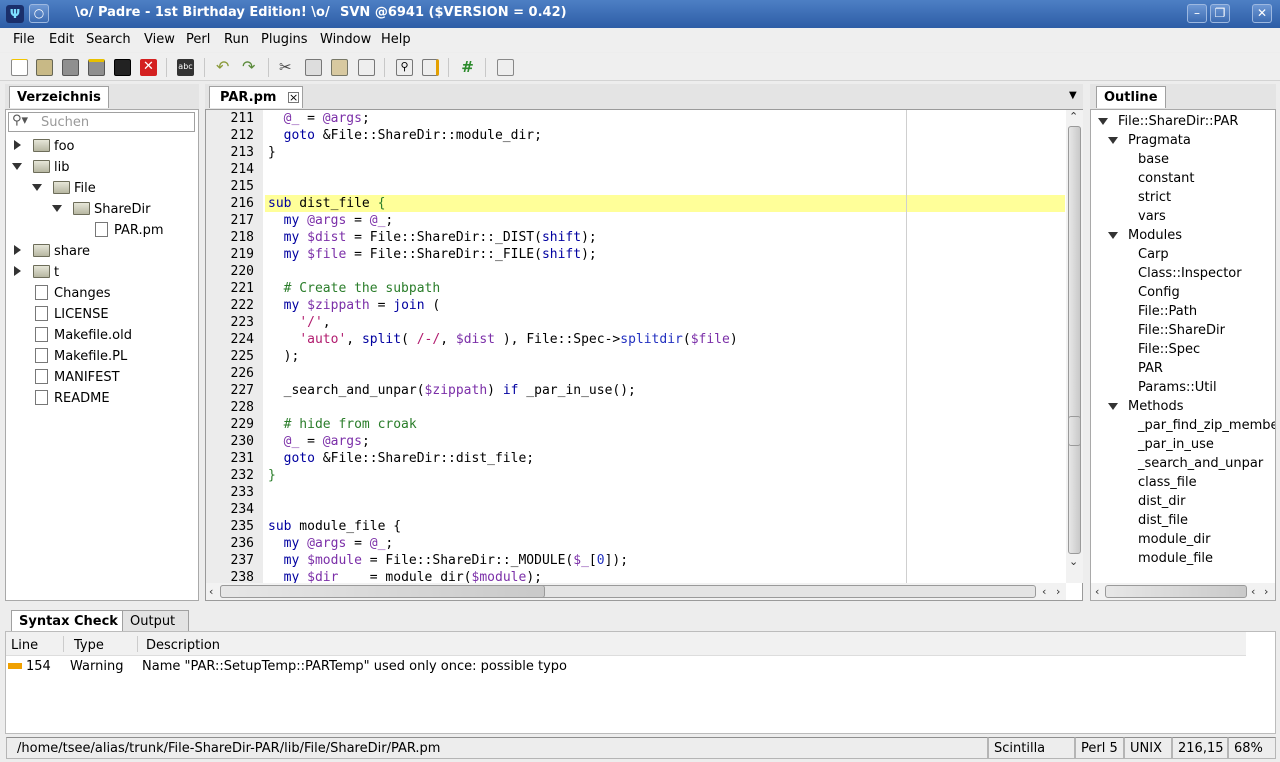  I want to click on scroll-down-icon: ⌄, so click(1073, 561).